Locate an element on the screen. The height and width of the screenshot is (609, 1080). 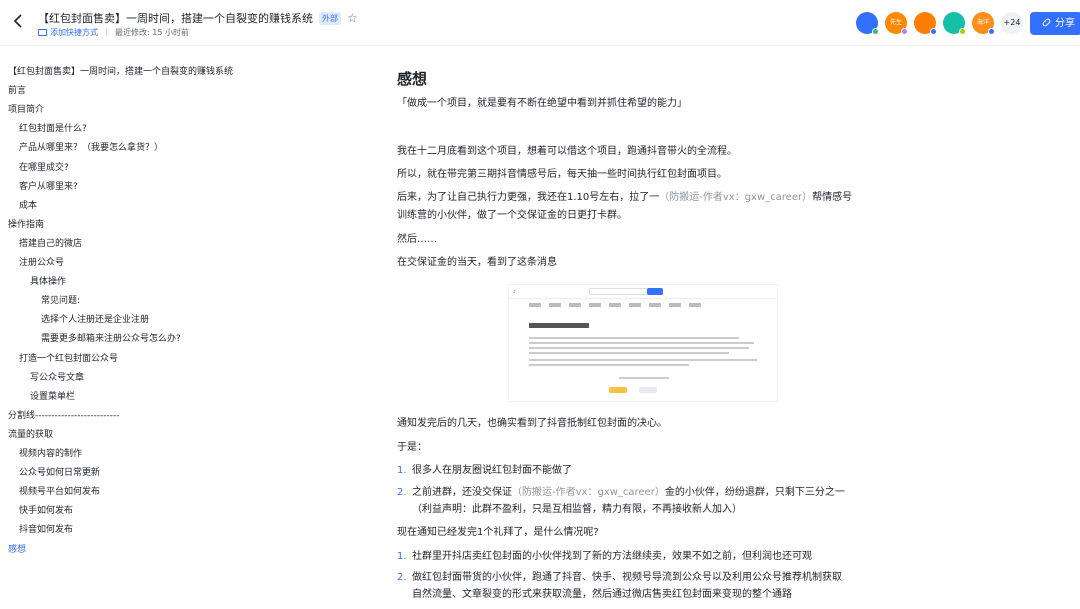
toc-item: 视频号平台如何发布 is located at coordinates (59, 492).